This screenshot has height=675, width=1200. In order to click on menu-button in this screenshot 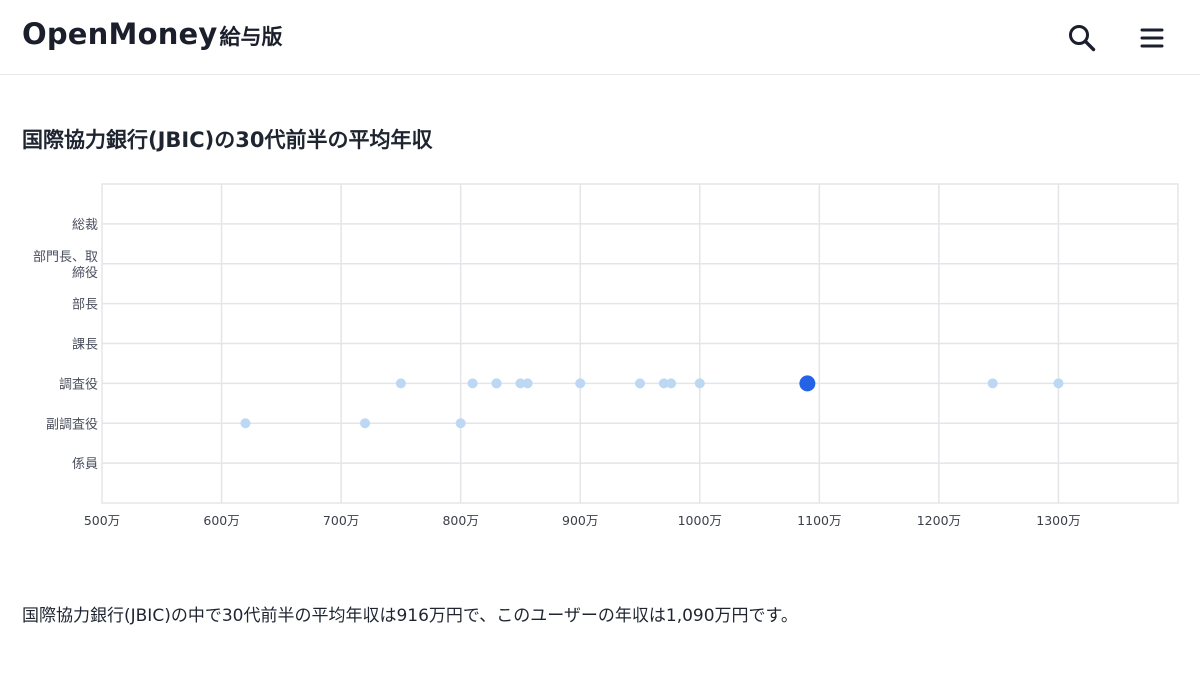, I will do `click(1152, 38)`.